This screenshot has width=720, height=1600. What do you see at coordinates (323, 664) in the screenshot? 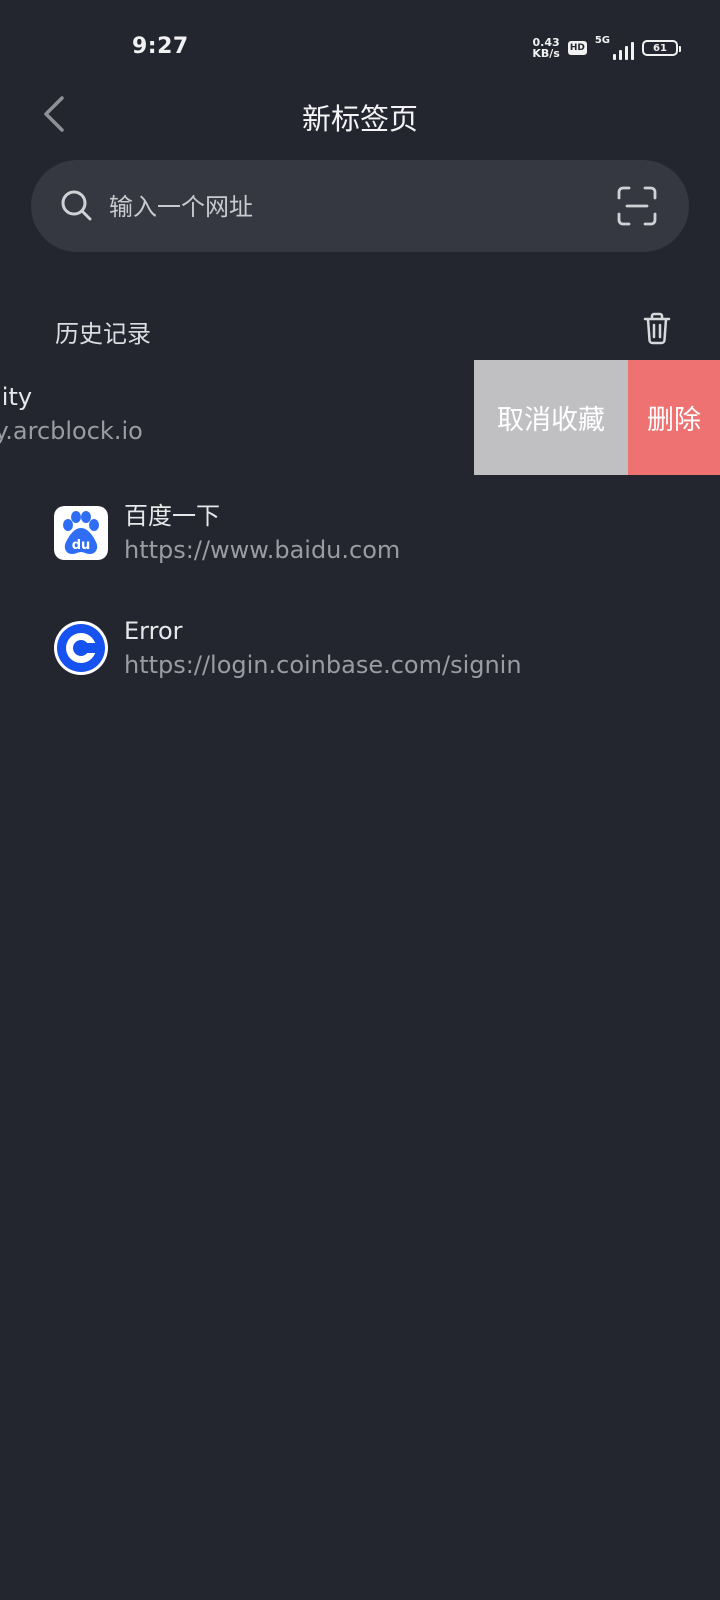
I see `history-item-url: https://login.coinbase.com/signin` at bounding box center [323, 664].